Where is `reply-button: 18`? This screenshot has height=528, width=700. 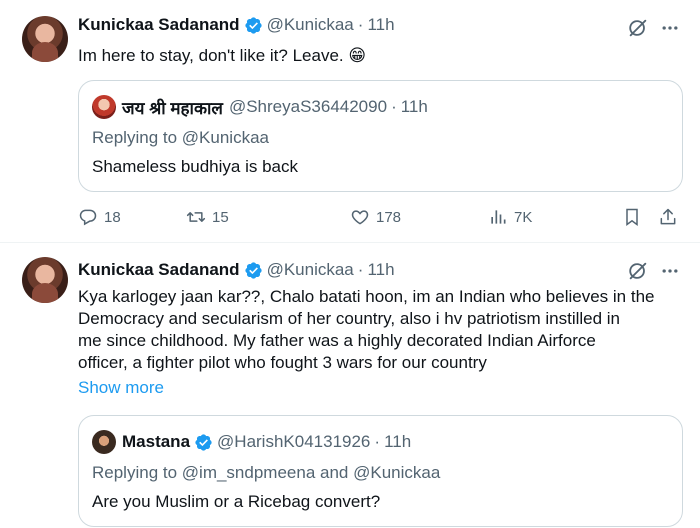
reply-button: 18 is located at coordinates (99, 217).